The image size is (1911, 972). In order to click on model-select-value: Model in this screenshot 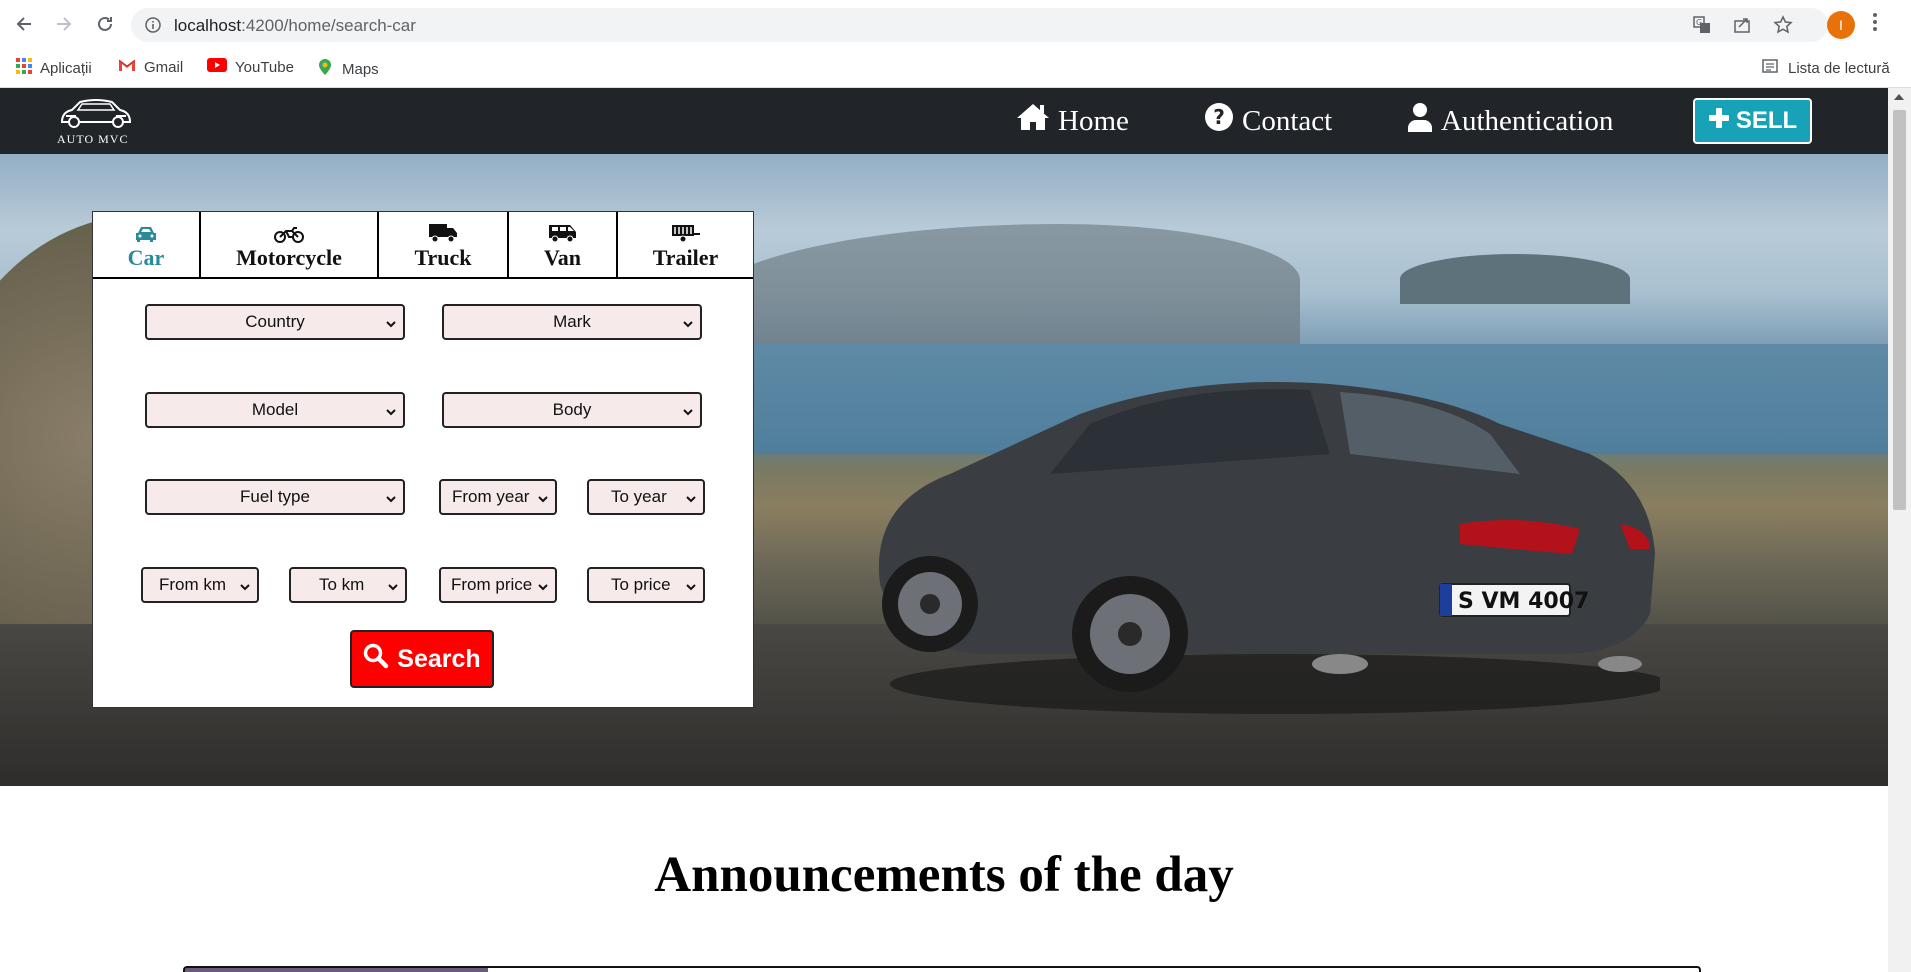, I will do `click(275, 409)`.